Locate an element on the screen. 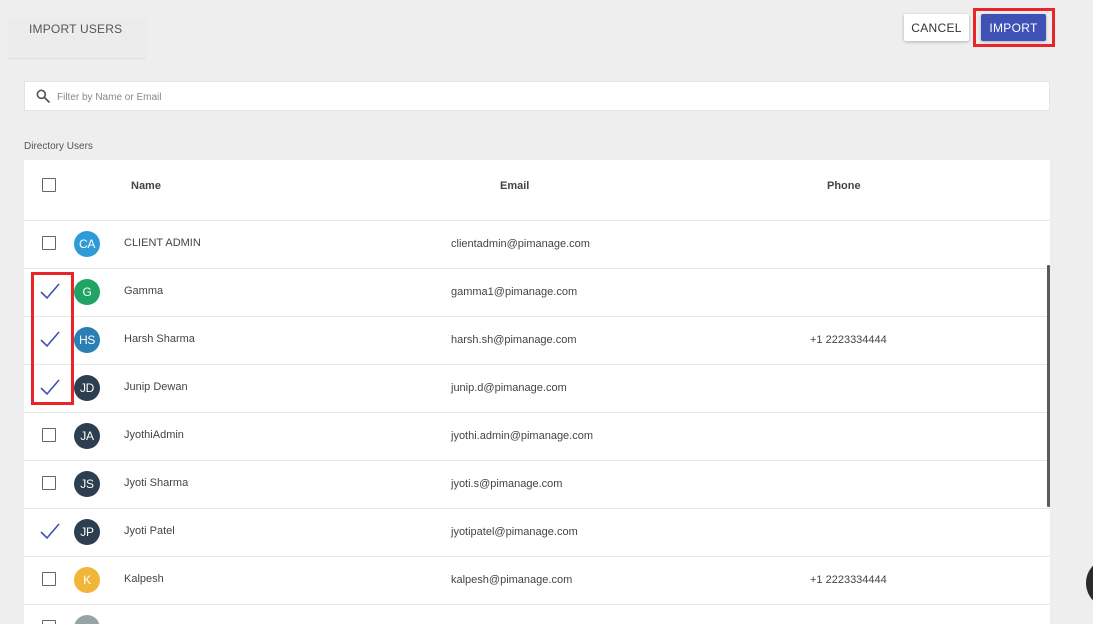 This screenshot has height=624, width=1093. table-row: JP Jyoti Patel jyotipatel@pimanage.com is located at coordinates (537, 533).